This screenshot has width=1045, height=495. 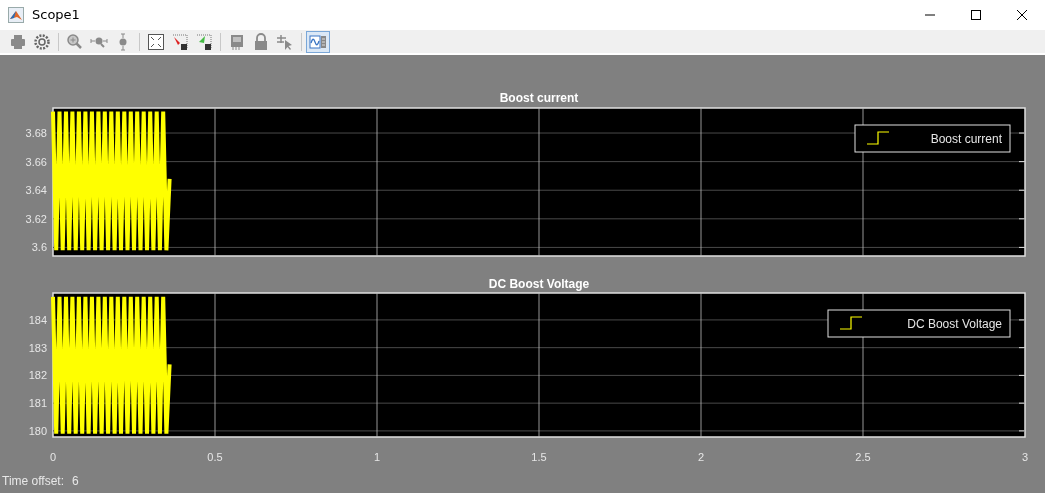 I want to click on status-label: Time offset:, so click(x=33, y=481).